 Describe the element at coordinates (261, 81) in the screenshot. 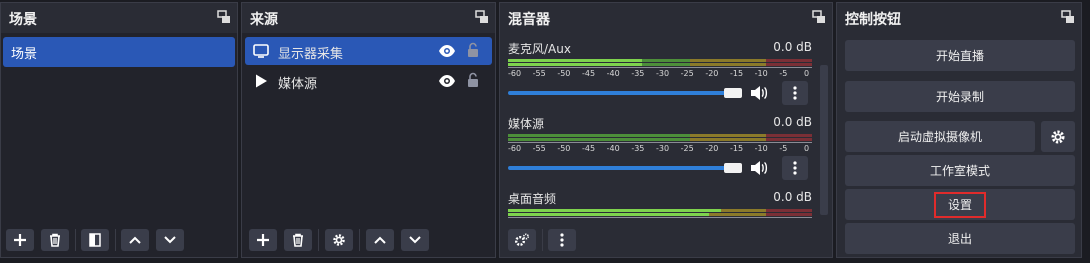

I see `play-icon` at that location.